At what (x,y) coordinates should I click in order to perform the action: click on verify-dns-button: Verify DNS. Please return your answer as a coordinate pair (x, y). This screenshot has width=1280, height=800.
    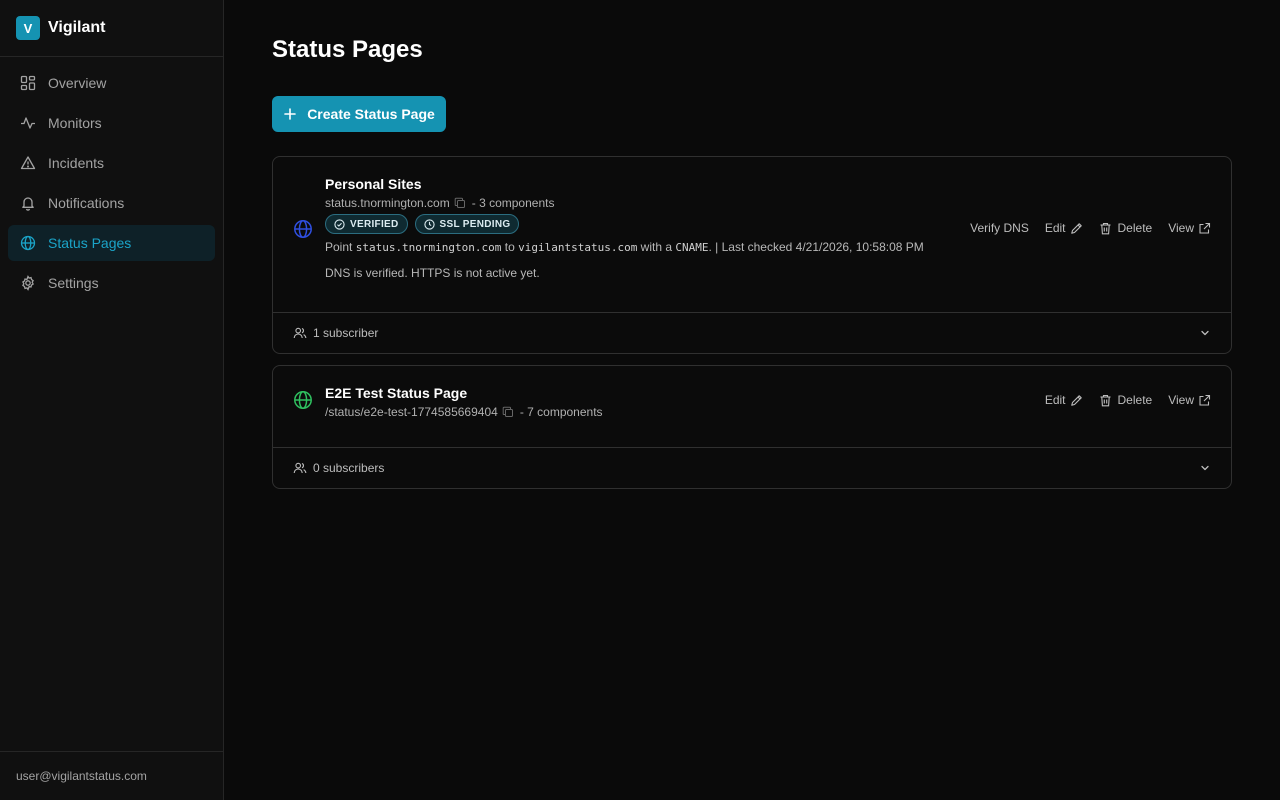
    Looking at the image, I should click on (999, 228).